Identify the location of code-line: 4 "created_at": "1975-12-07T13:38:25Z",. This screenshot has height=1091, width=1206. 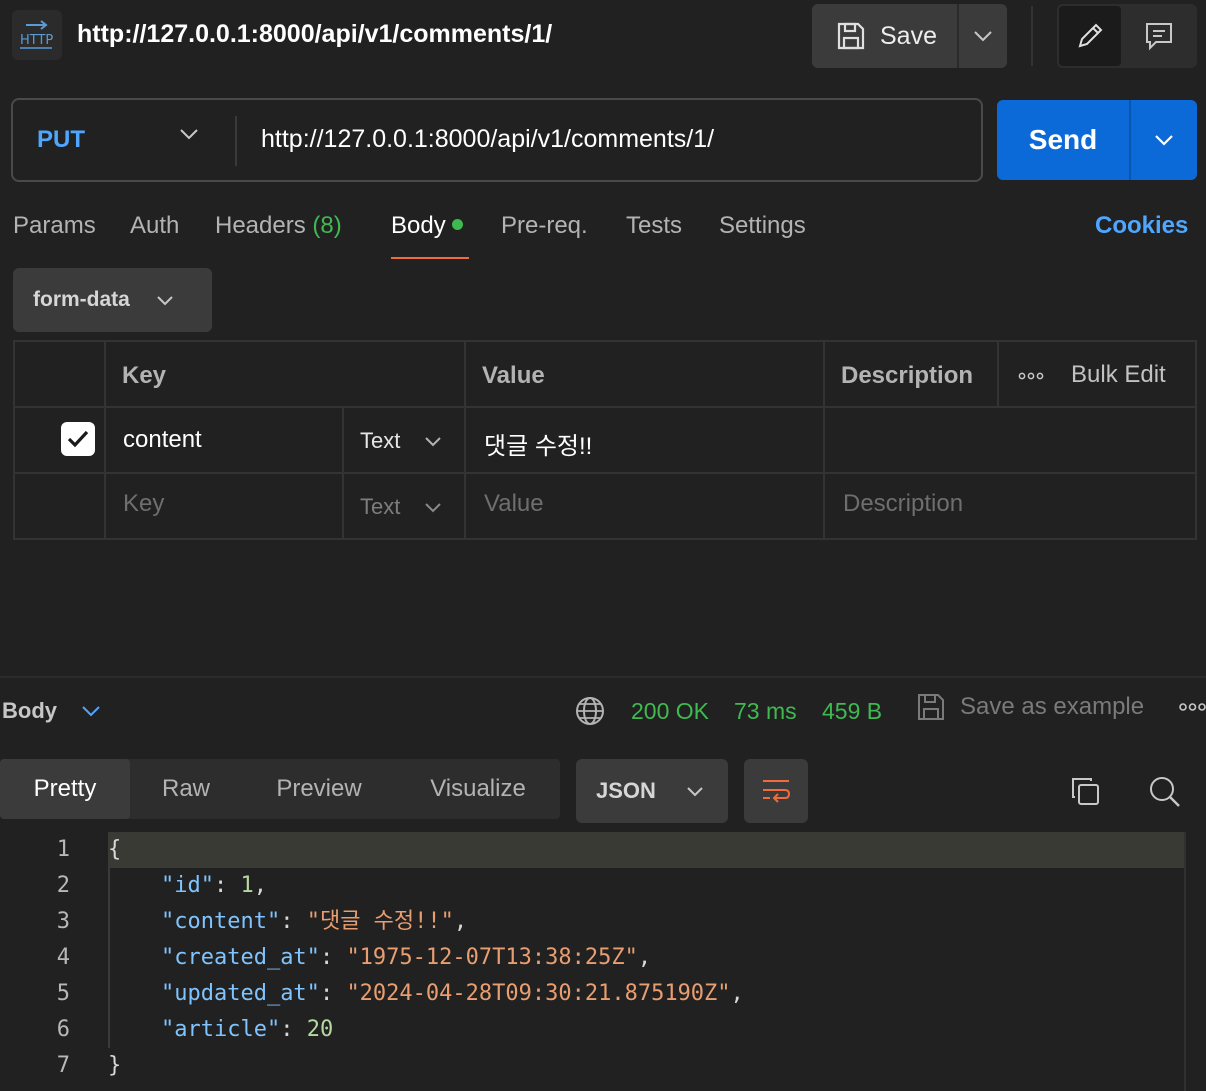
(603, 958).